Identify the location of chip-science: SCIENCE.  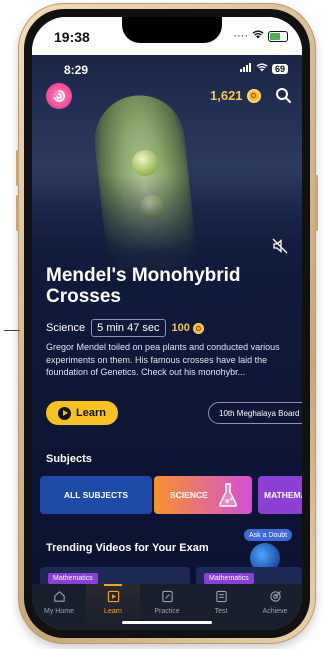
(203, 495).